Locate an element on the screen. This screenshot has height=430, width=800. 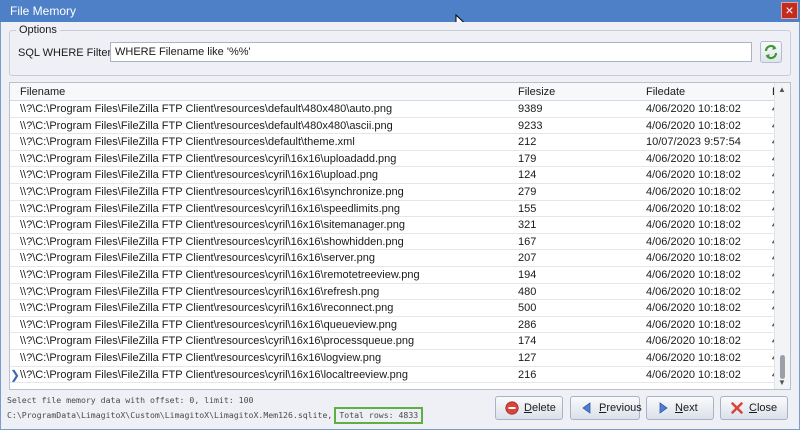
cell-filesize: 279 is located at coordinates (527, 192).